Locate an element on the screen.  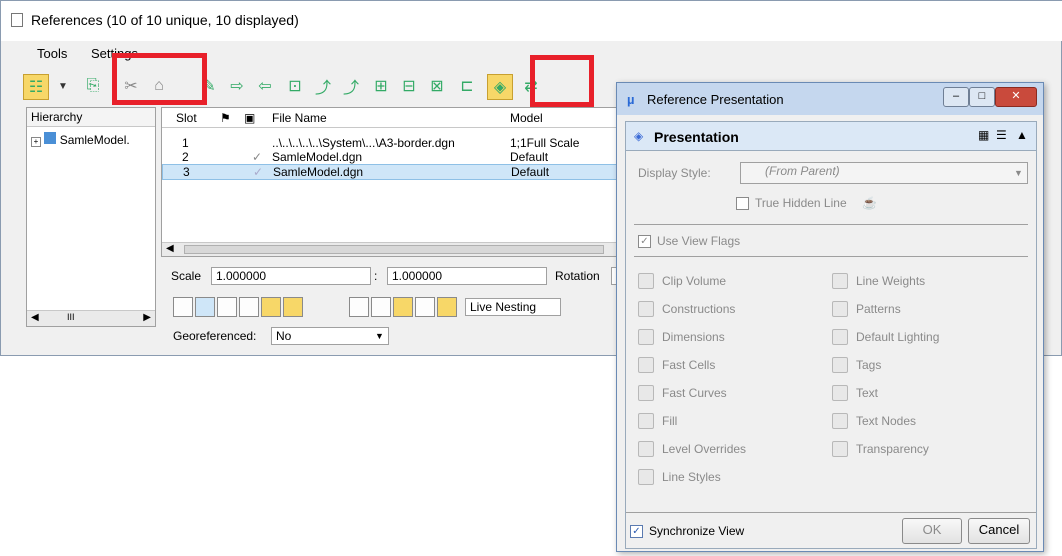
fast-cells-icon is located at coordinates (646, 365).